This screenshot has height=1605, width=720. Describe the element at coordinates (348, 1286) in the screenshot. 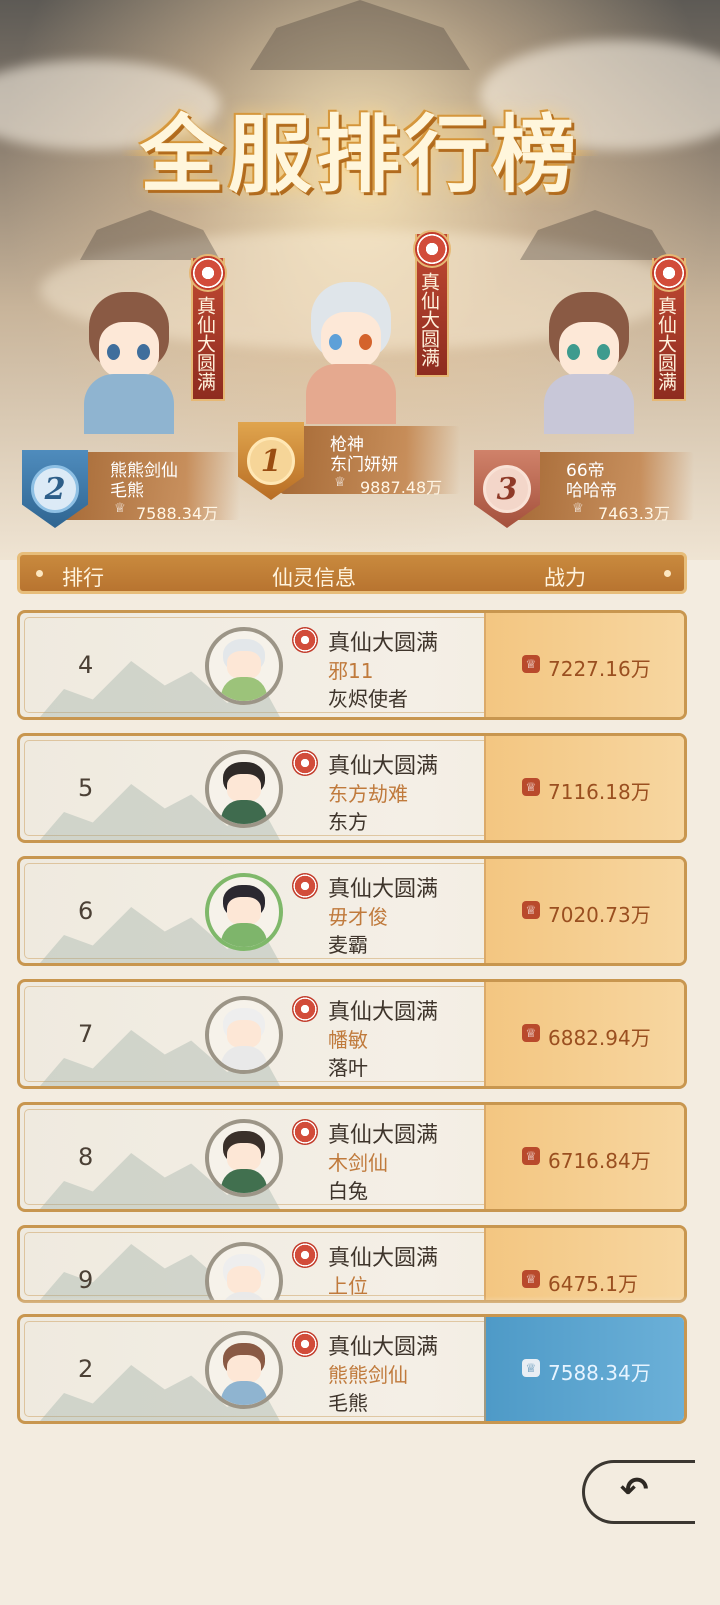

I see `player-name: 上位` at that location.